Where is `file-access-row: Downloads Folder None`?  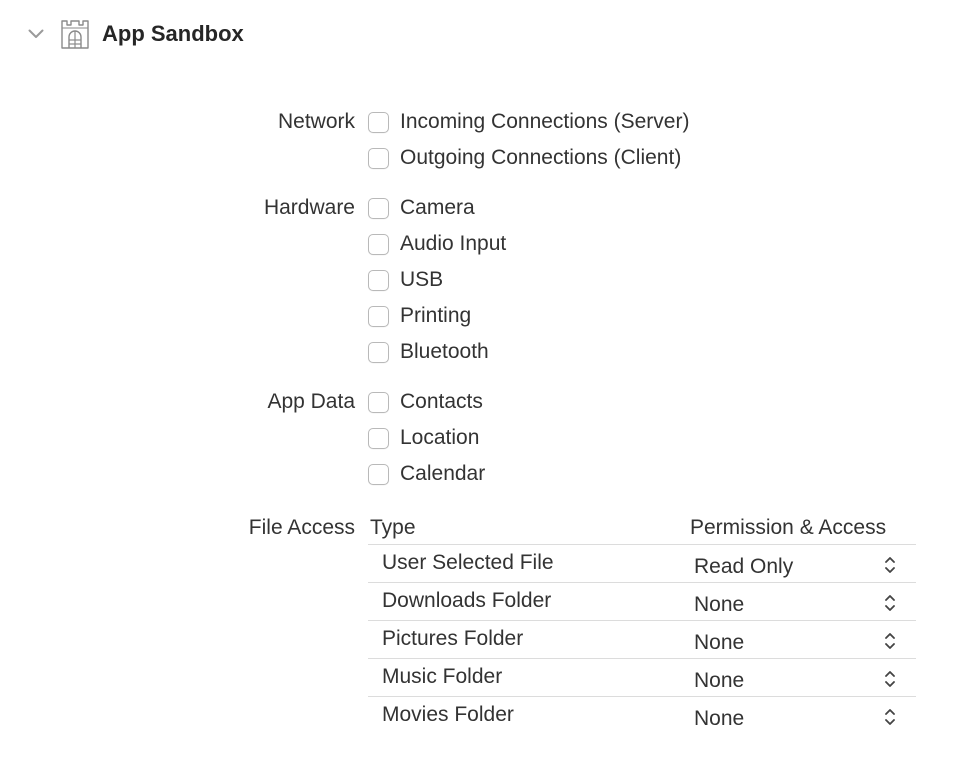
file-access-row: Downloads Folder None is located at coordinates (642, 601).